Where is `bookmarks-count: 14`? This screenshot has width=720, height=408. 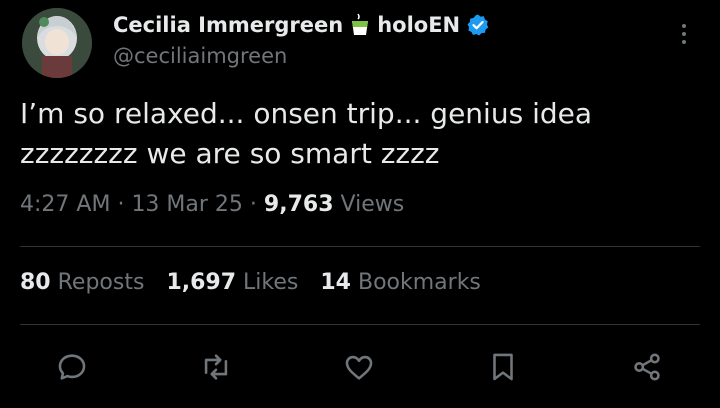 bookmarks-count: 14 is located at coordinates (335, 282).